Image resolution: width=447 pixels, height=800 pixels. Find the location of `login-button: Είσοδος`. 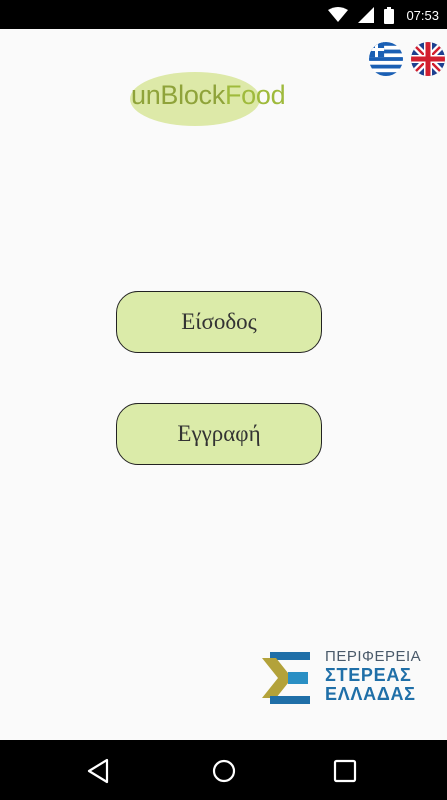

login-button: Είσοδος is located at coordinates (219, 322).